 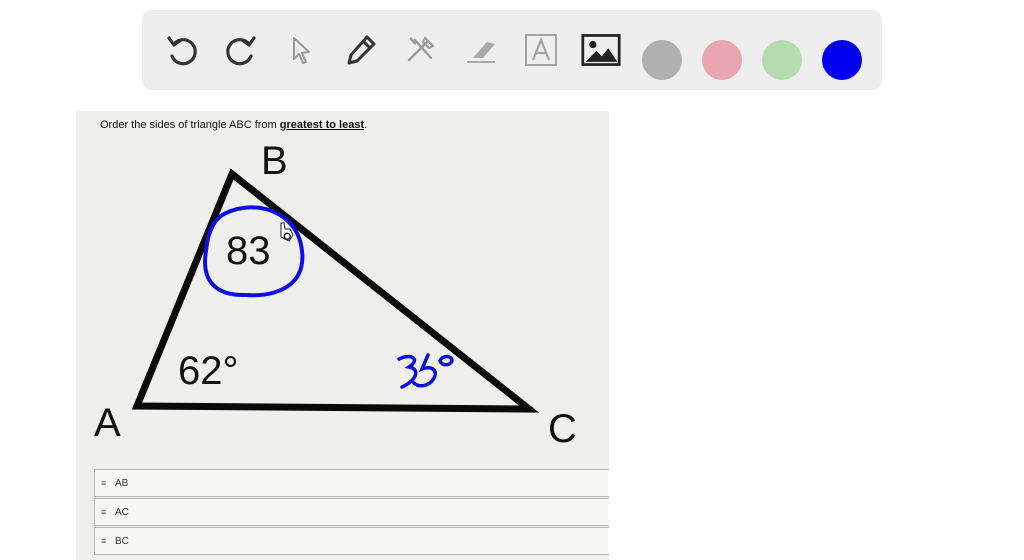 What do you see at coordinates (541, 50) in the screenshot?
I see `text-icon` at bounding box center [541, 50].